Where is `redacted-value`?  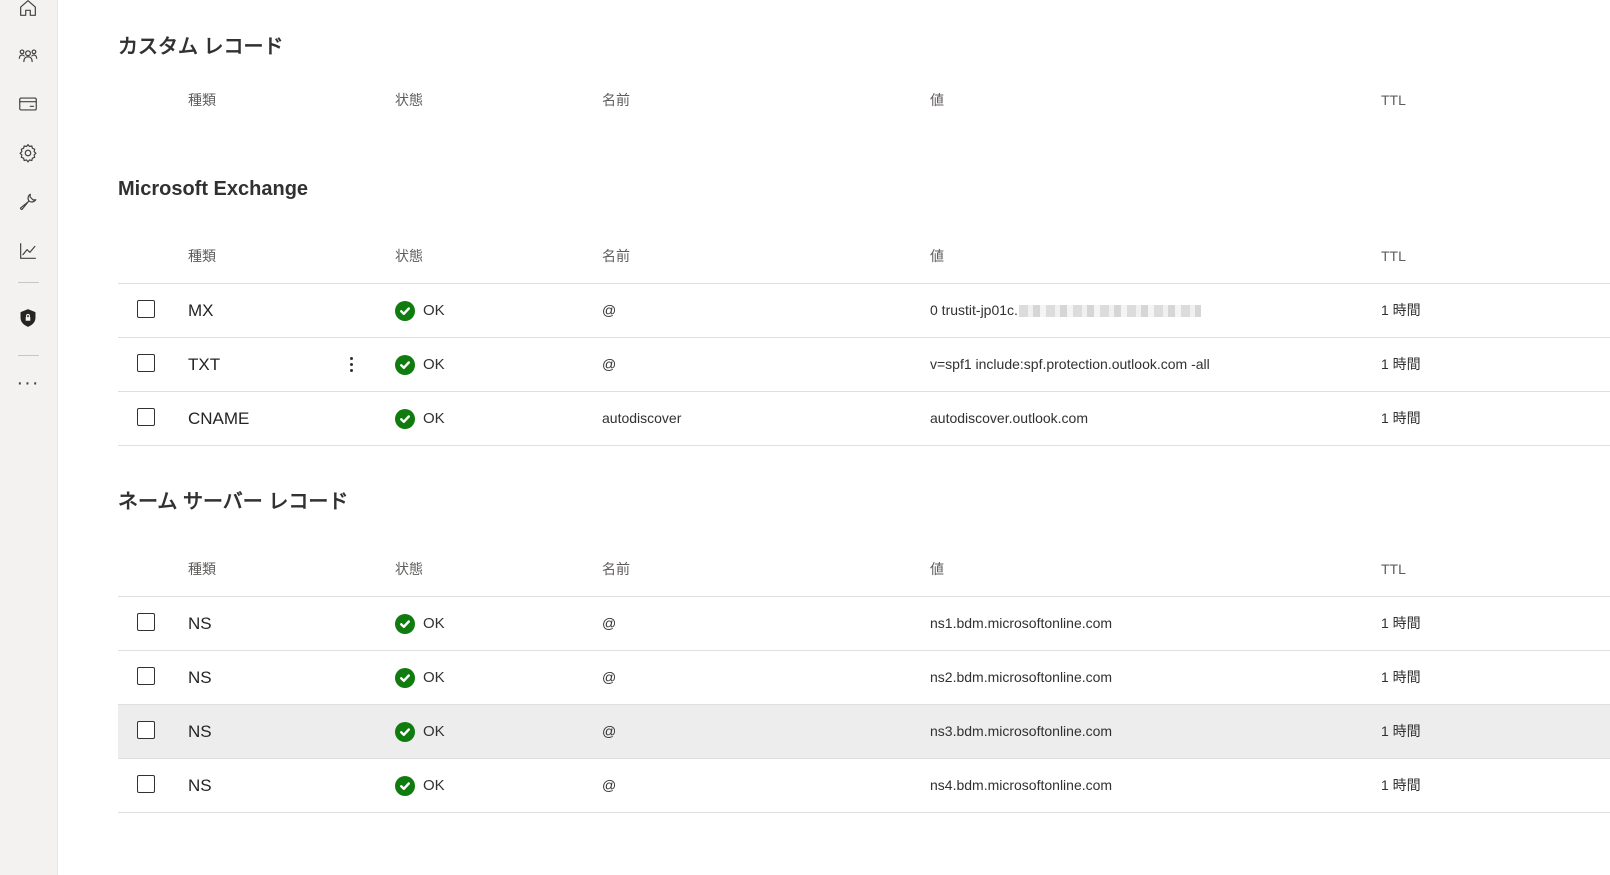 redacted-value is located at coordinates (1109, 311).